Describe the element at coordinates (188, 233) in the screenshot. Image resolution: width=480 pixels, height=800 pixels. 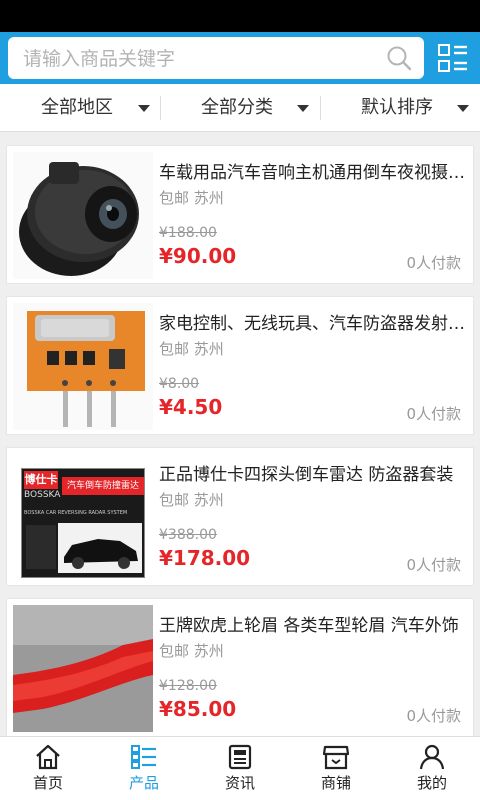
I see `product-original-price: ¥188.00` at that location.